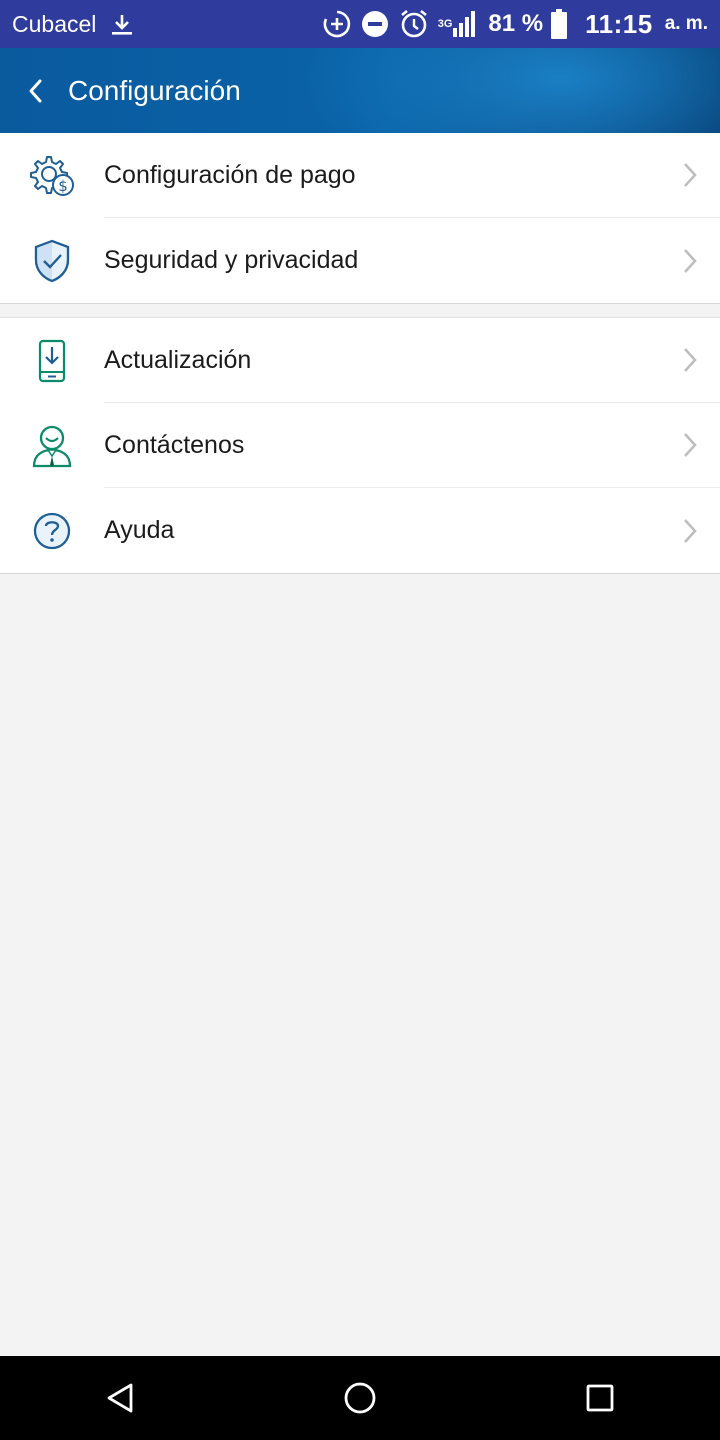 This screenshot has width=720, height=1440. What do you see at coordinates (174, 444) in the screenshot?
I see `menu-item-label: Contáctenos` at bounding box center [174, 444].